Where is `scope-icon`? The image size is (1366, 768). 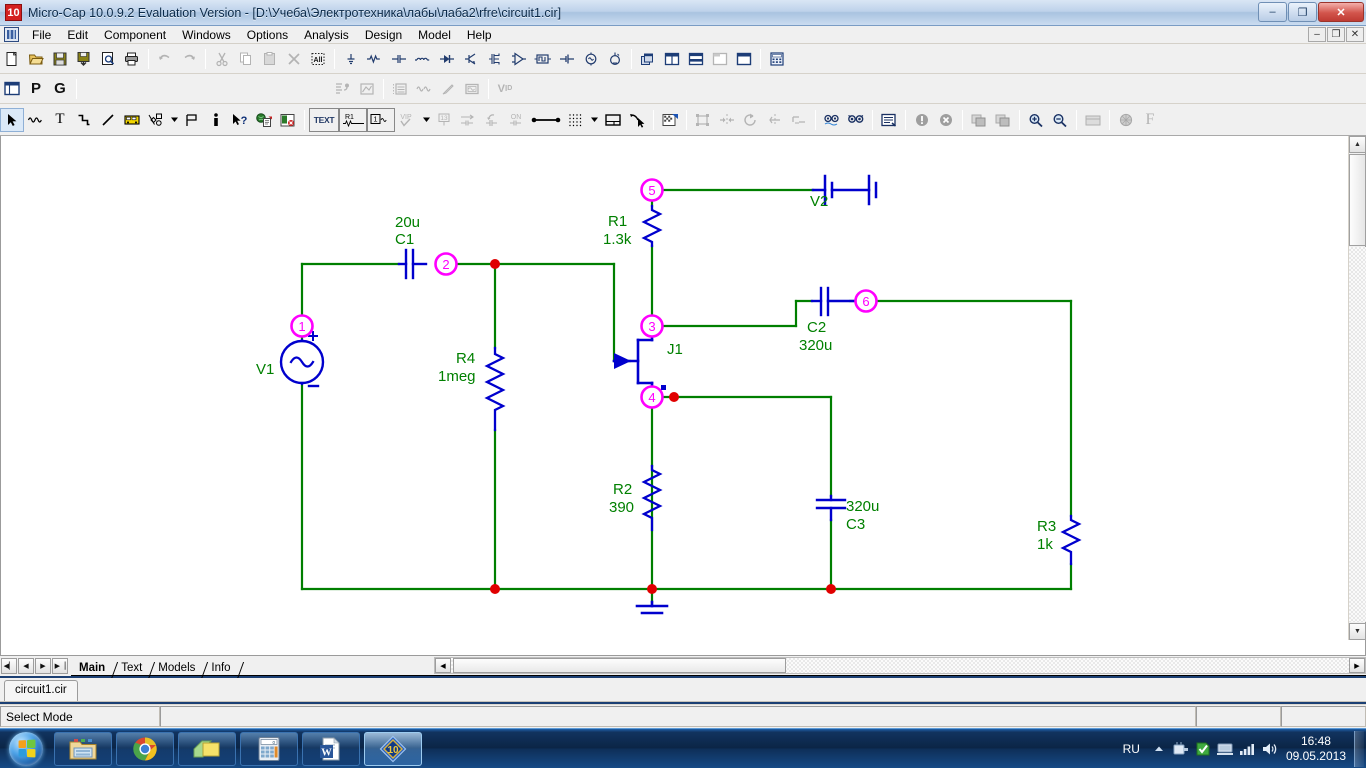 scope-icon is located at coordinates (472, 89).